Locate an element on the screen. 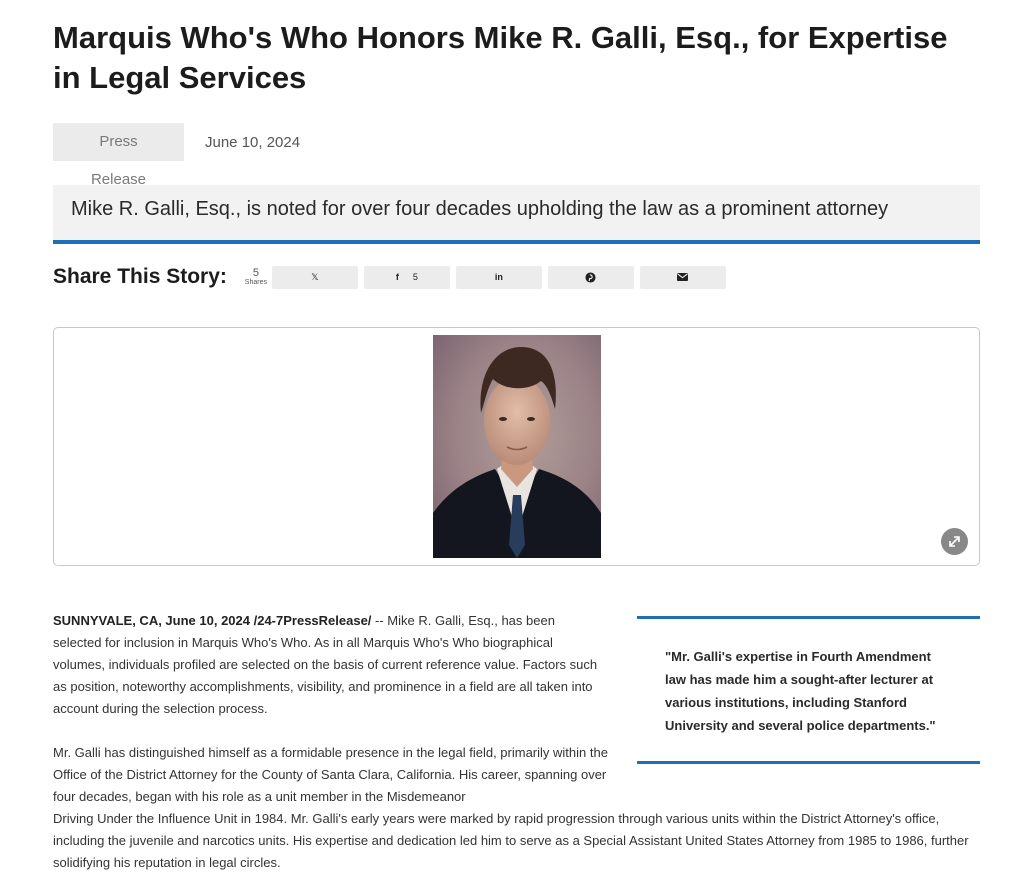  share-linkedin-button: in is located at coordinates (498, 277).